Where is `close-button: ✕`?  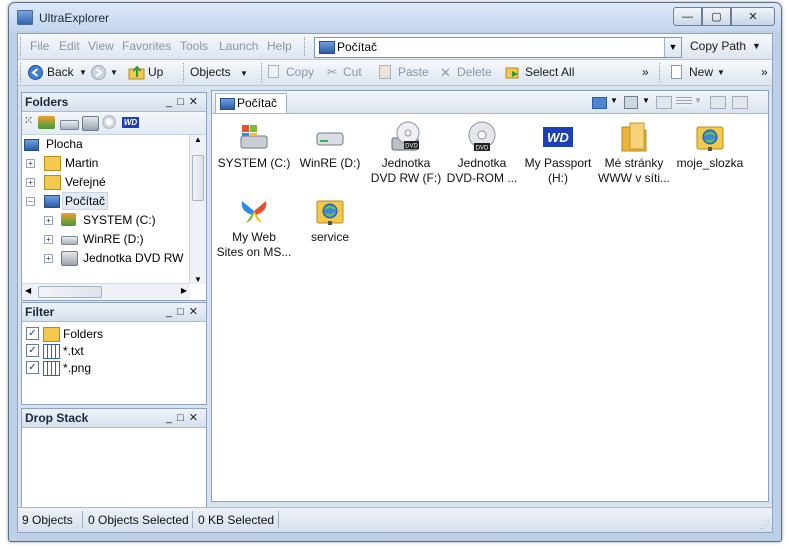 close-button: ✕ is located at coordinates (753, 16).